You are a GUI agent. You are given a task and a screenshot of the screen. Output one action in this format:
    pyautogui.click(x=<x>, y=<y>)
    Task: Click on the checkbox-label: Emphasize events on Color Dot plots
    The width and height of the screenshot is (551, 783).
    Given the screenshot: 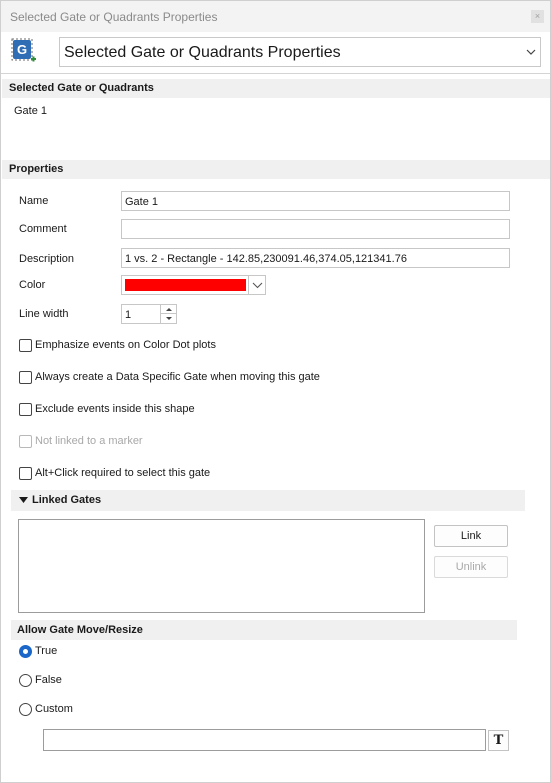 What is the action you would take?
    pyautogui.click(x=125, y=345)
    